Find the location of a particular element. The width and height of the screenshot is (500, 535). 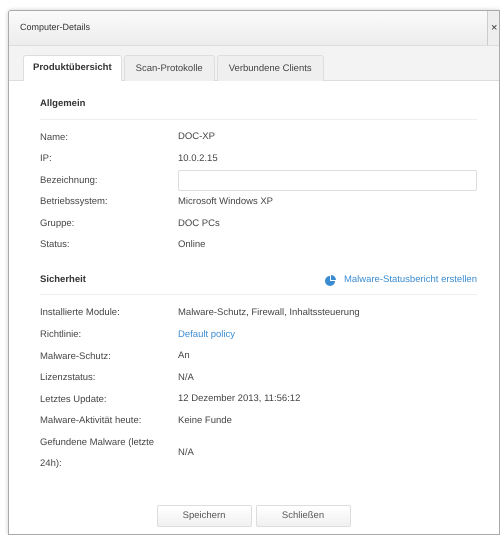

report-link: Malware-Statusbericht erstellen is located at coordinates (400, 280).